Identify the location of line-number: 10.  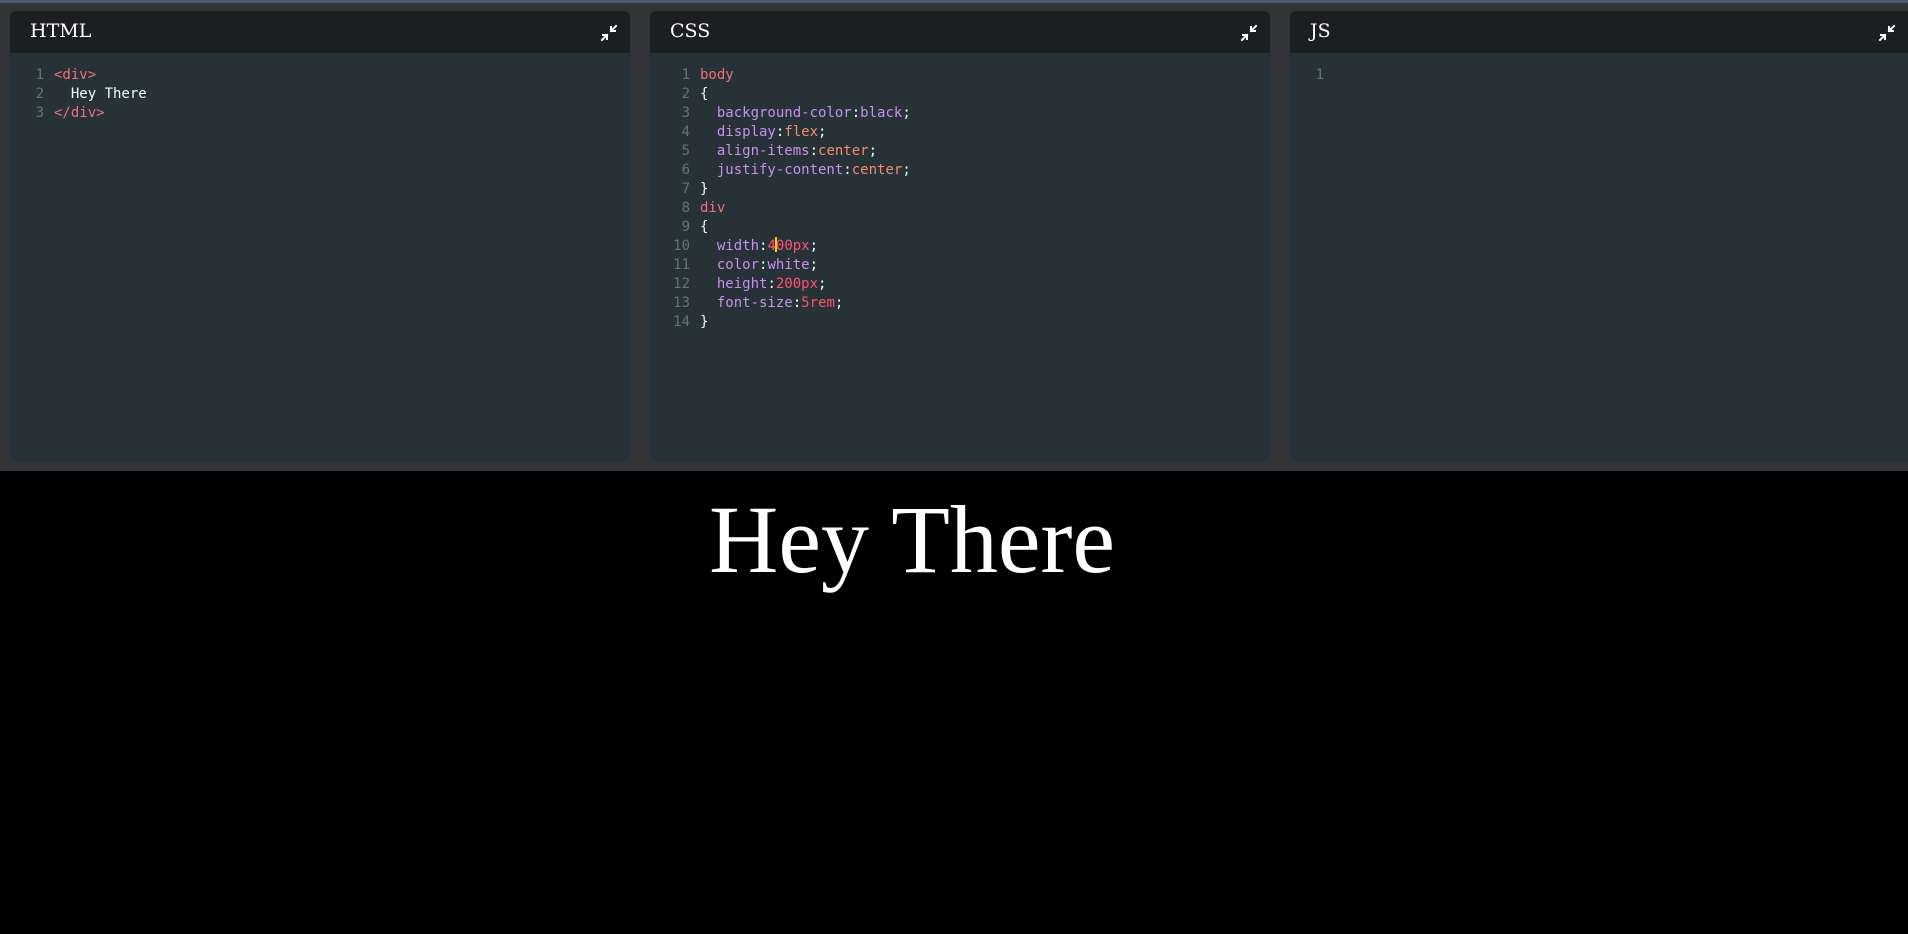
(681, 246).